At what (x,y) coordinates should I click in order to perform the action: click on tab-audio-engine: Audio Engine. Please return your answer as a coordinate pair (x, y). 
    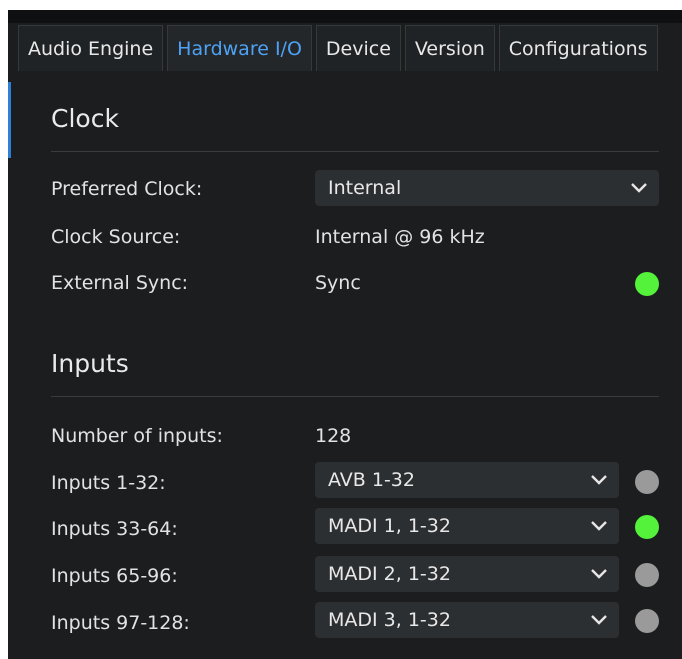
    Looking at the image, I should click on (91, 48).